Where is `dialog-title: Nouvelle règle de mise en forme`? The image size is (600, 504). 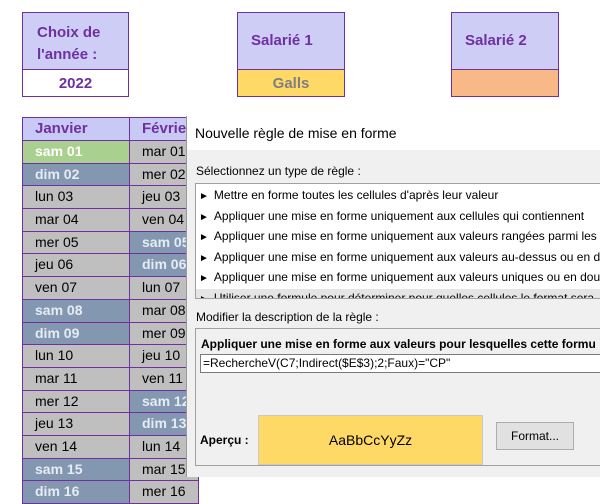
dialog-title: Nouvelle règle de mise en forme is located at coordinates (296, 133).